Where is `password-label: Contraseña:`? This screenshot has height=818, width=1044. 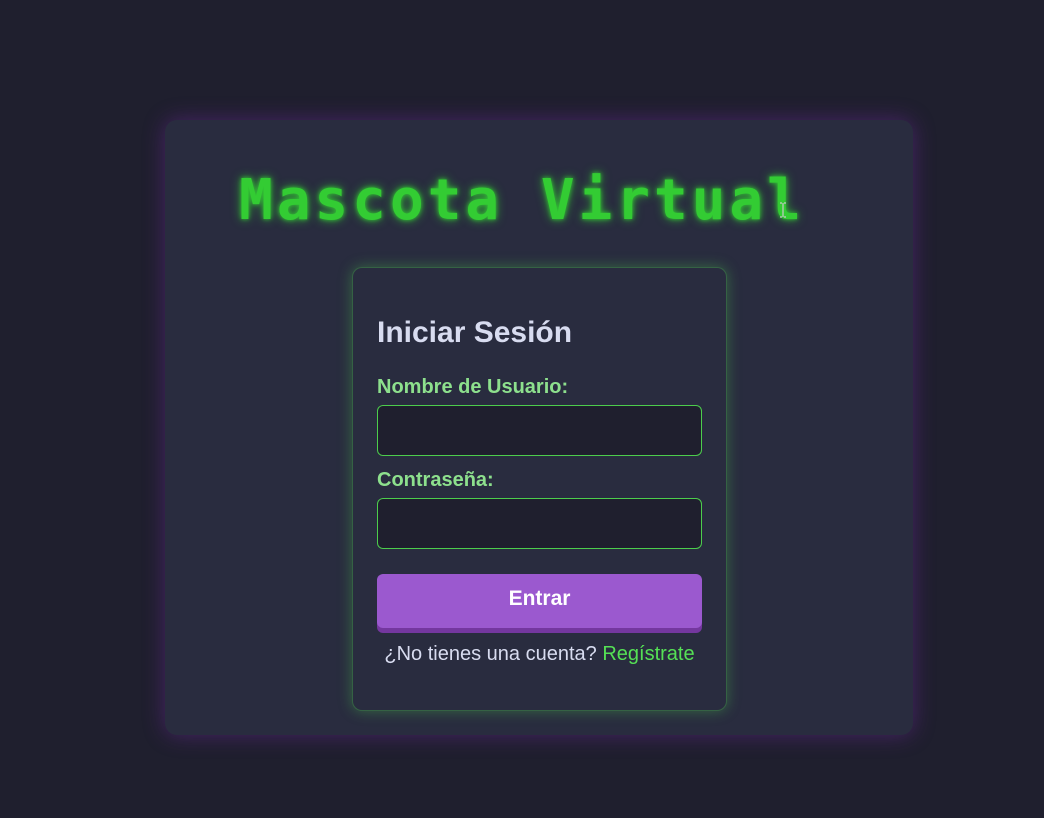
password-label: Contraseña: is located at coordinates (435, 480).